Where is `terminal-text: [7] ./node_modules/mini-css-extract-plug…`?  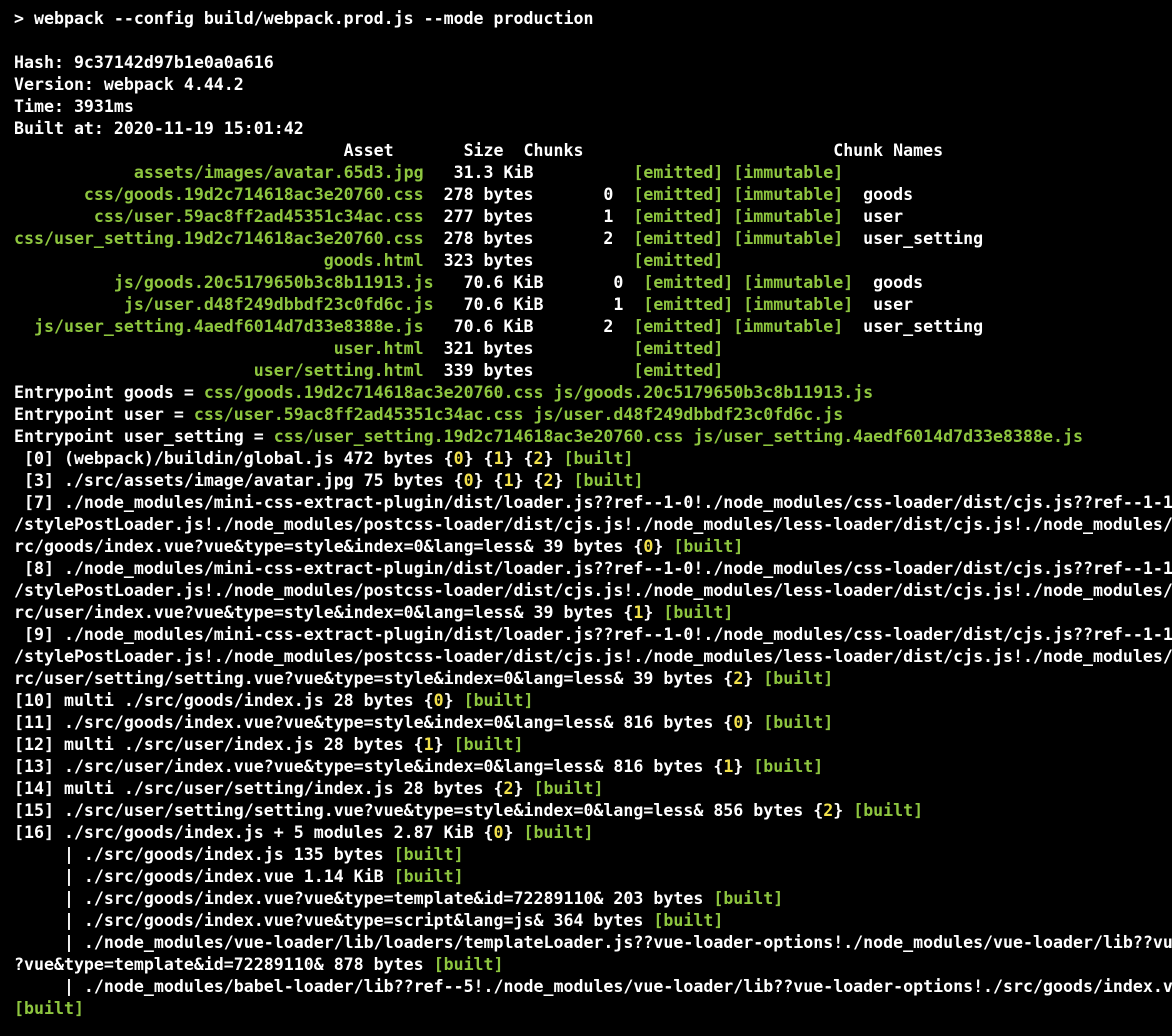 terminal-text: [7] ./node_modules/mini-css-extract-plug… is located at coordinates (593, 502).